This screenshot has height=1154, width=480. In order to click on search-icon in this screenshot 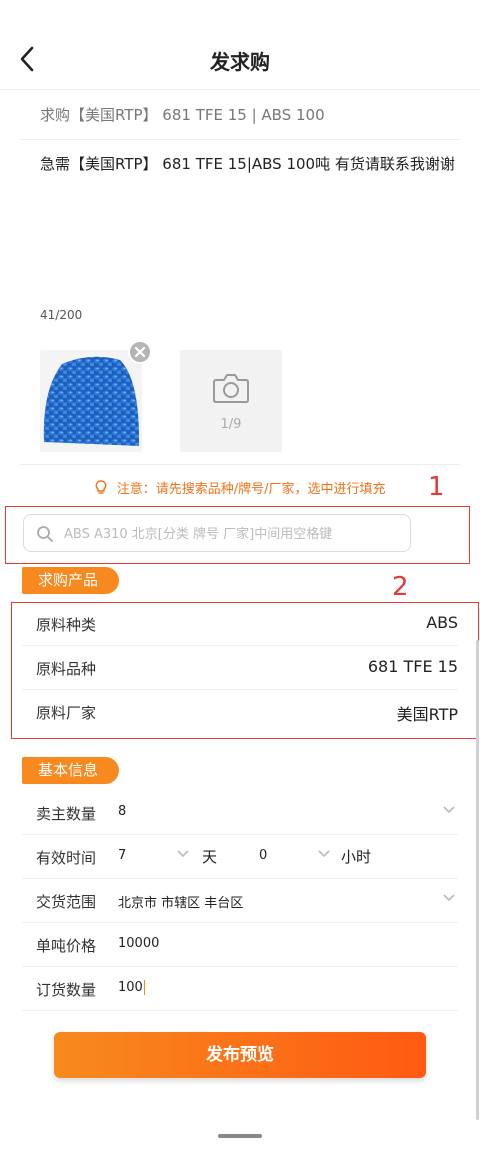, I will do `click(45, 534)`.